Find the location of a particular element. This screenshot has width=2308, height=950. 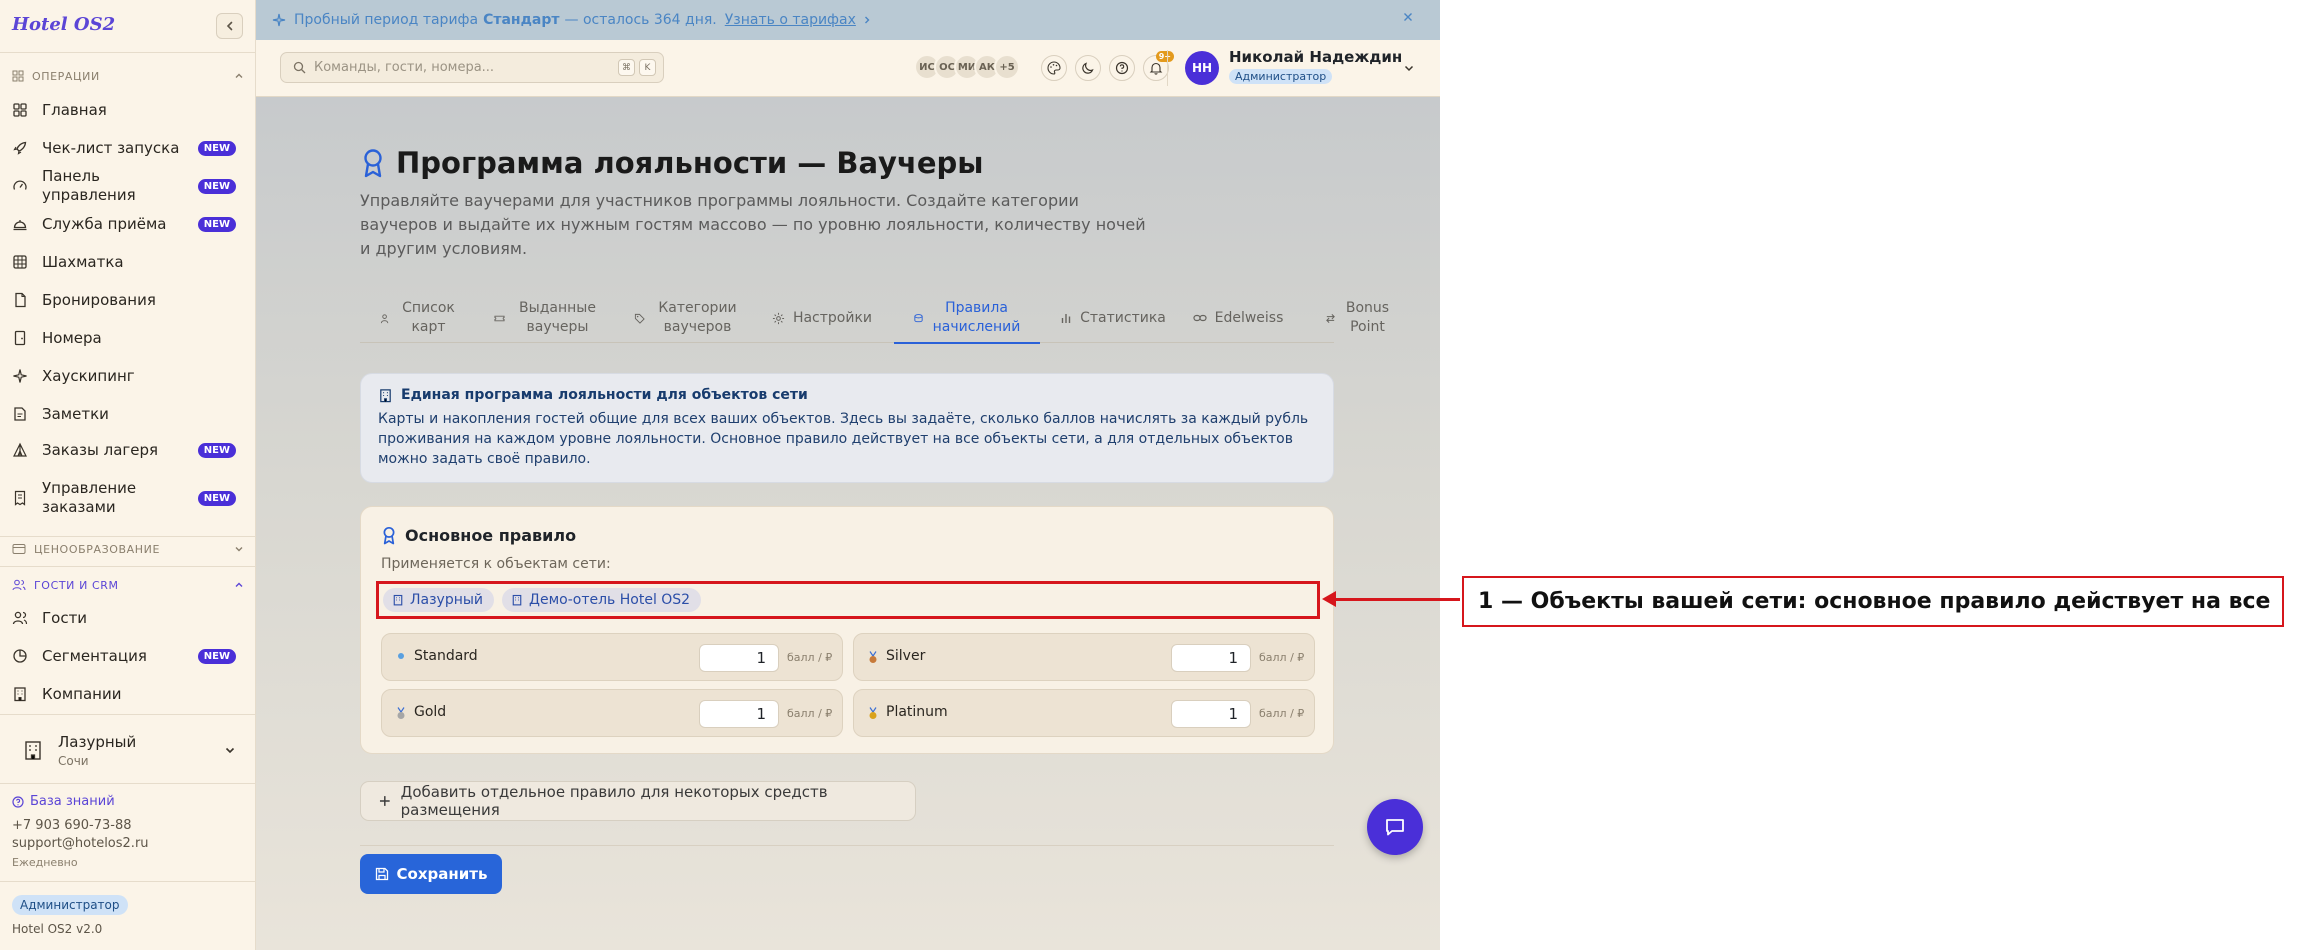

role-badge: Администратор is located at coordinates (70, 905).